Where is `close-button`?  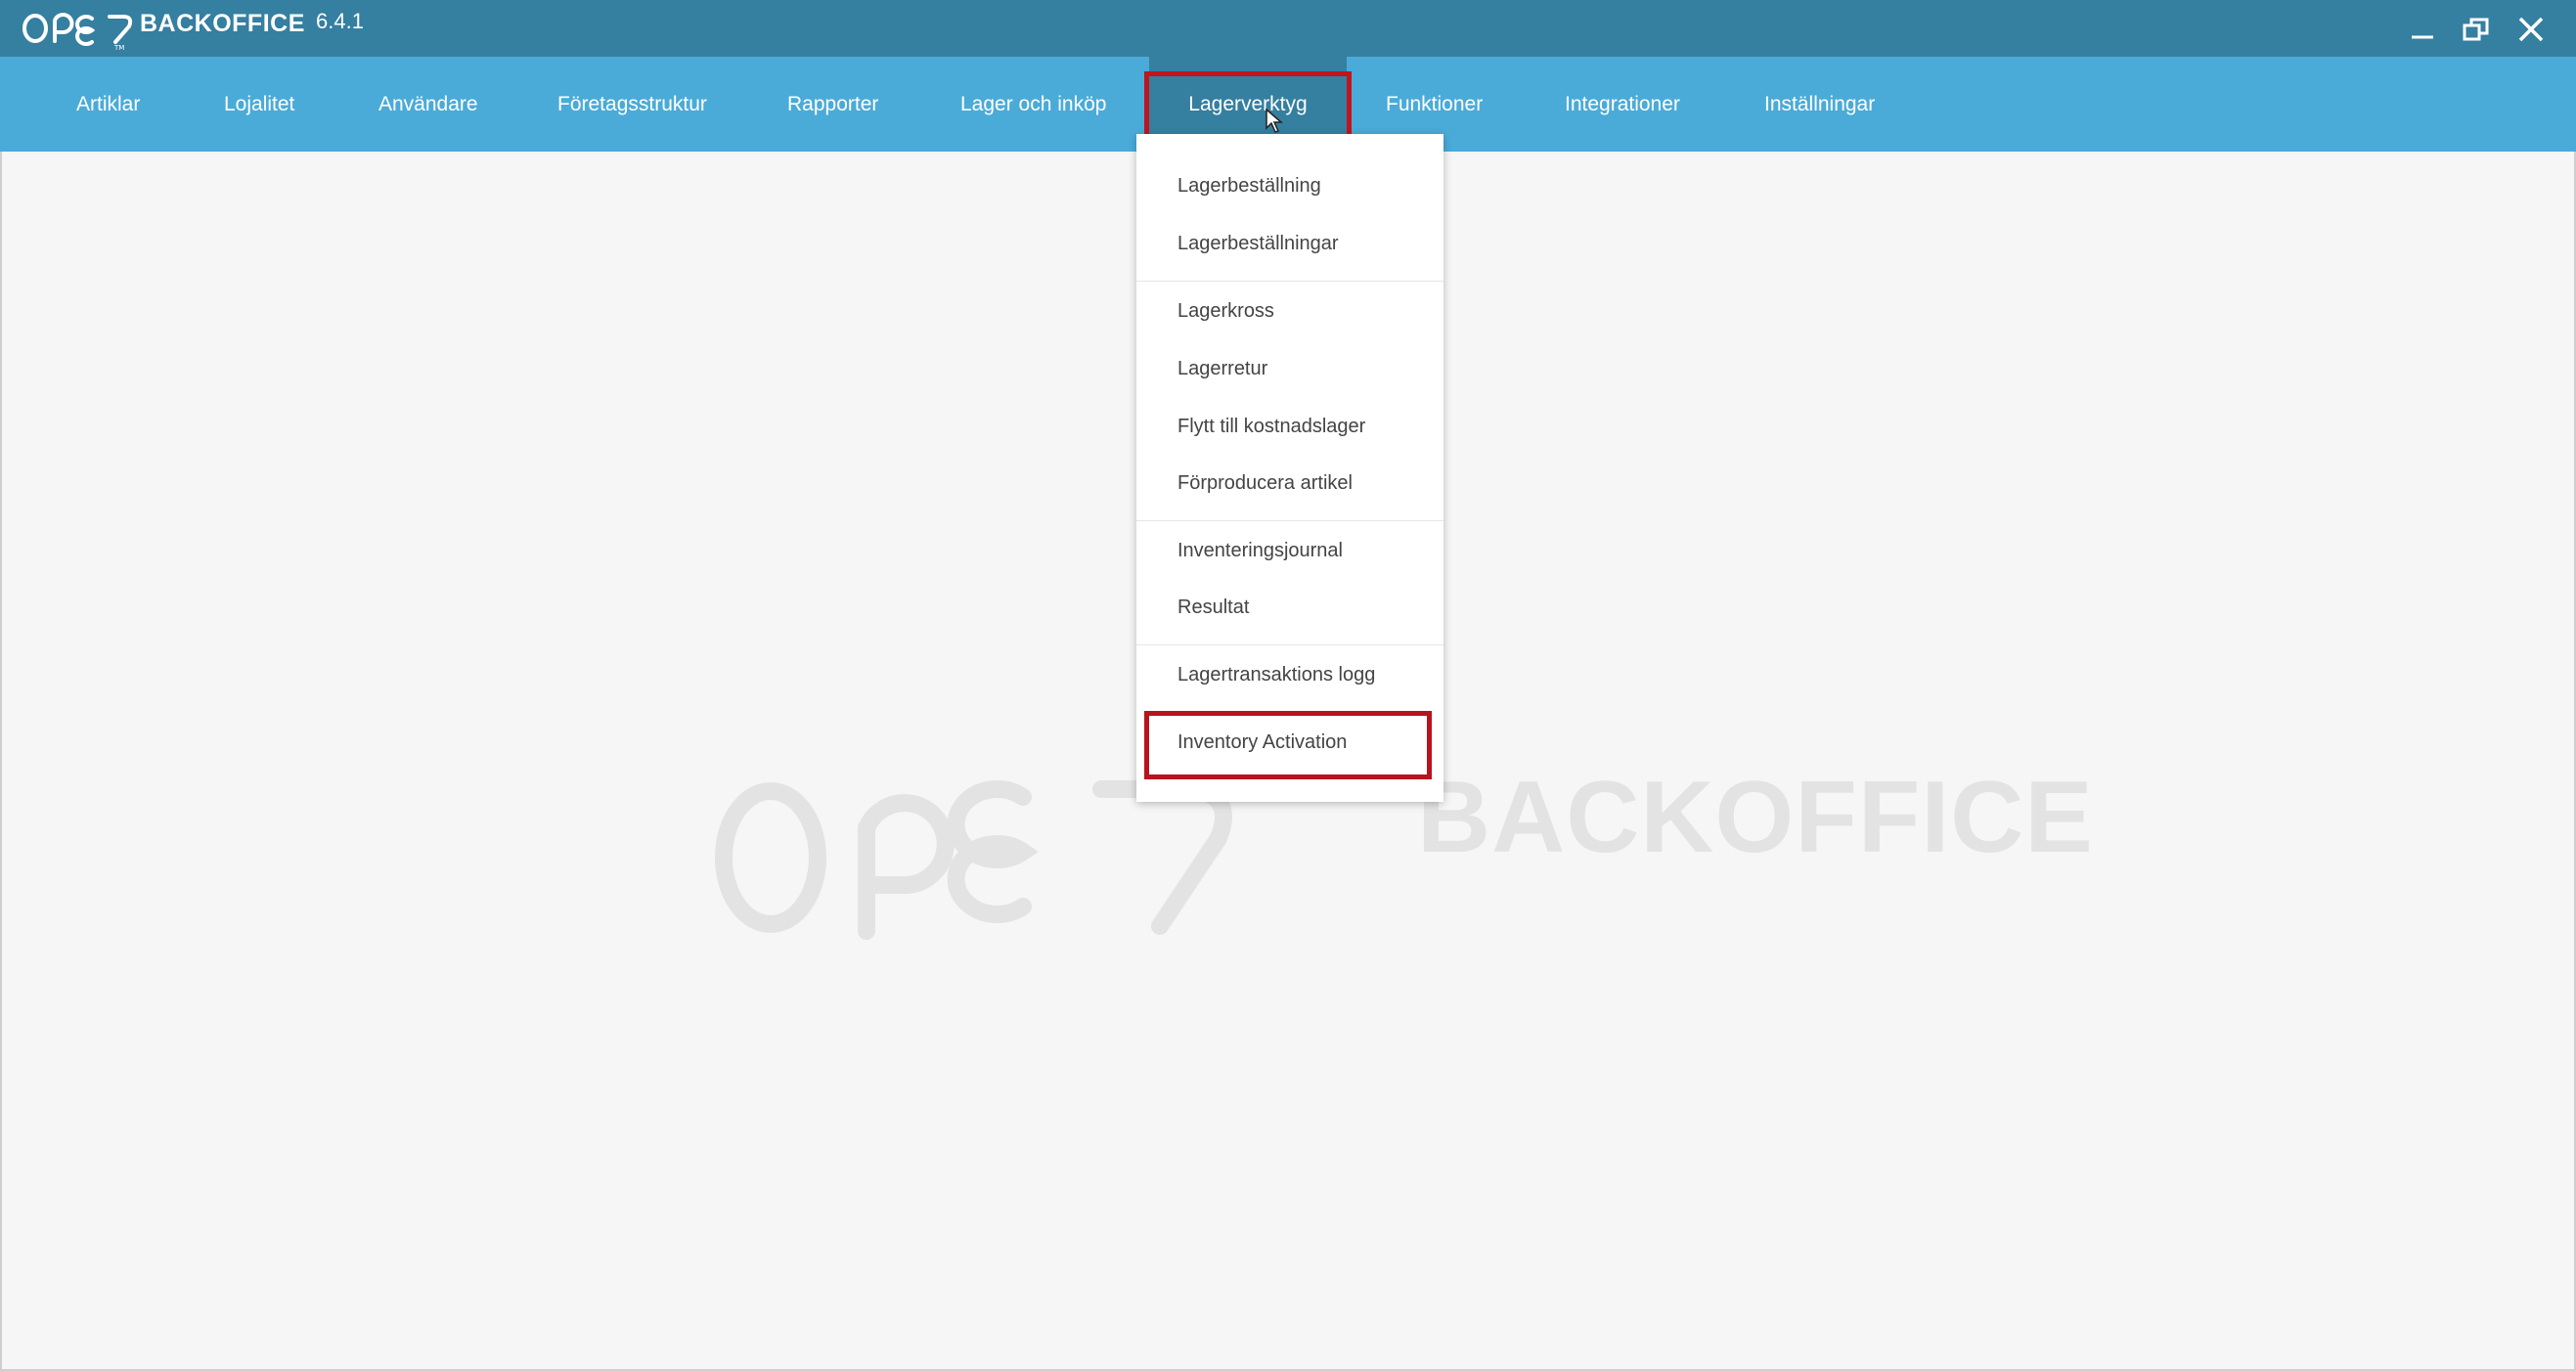 close-button is located at coordinates (2531, 29).